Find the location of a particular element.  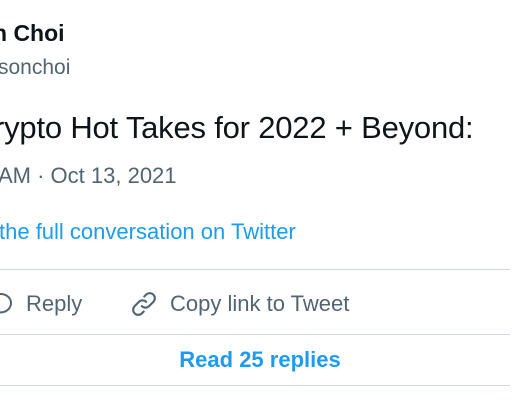

view-conversation-link: the full conversation on Twitter is located at coordinates (148, 232).